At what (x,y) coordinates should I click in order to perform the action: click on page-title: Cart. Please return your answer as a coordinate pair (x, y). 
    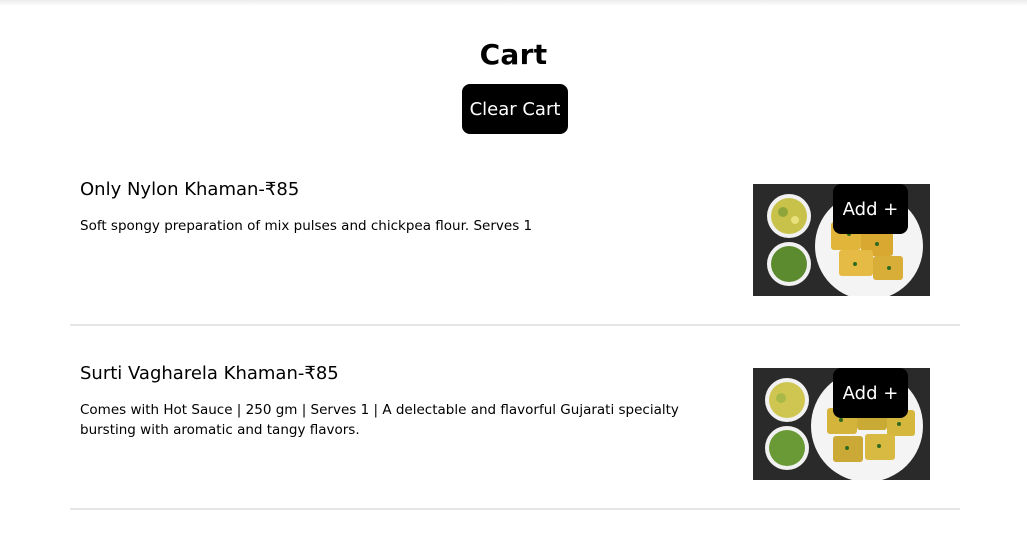
    Looking at the image, I should click on (513, 54).